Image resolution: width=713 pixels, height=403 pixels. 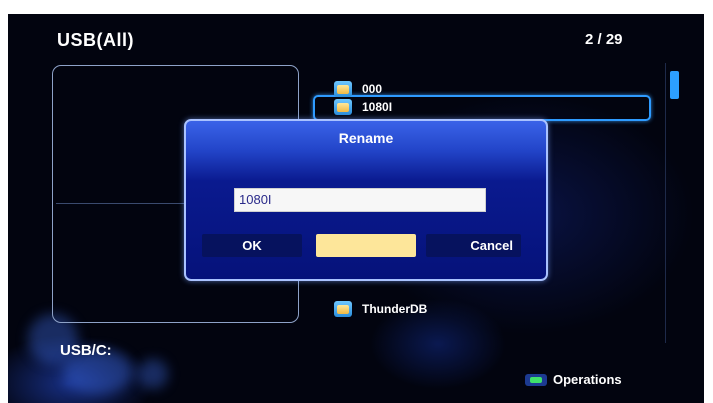 I want to click on ok-button: OK, so click(x=252, y=245).